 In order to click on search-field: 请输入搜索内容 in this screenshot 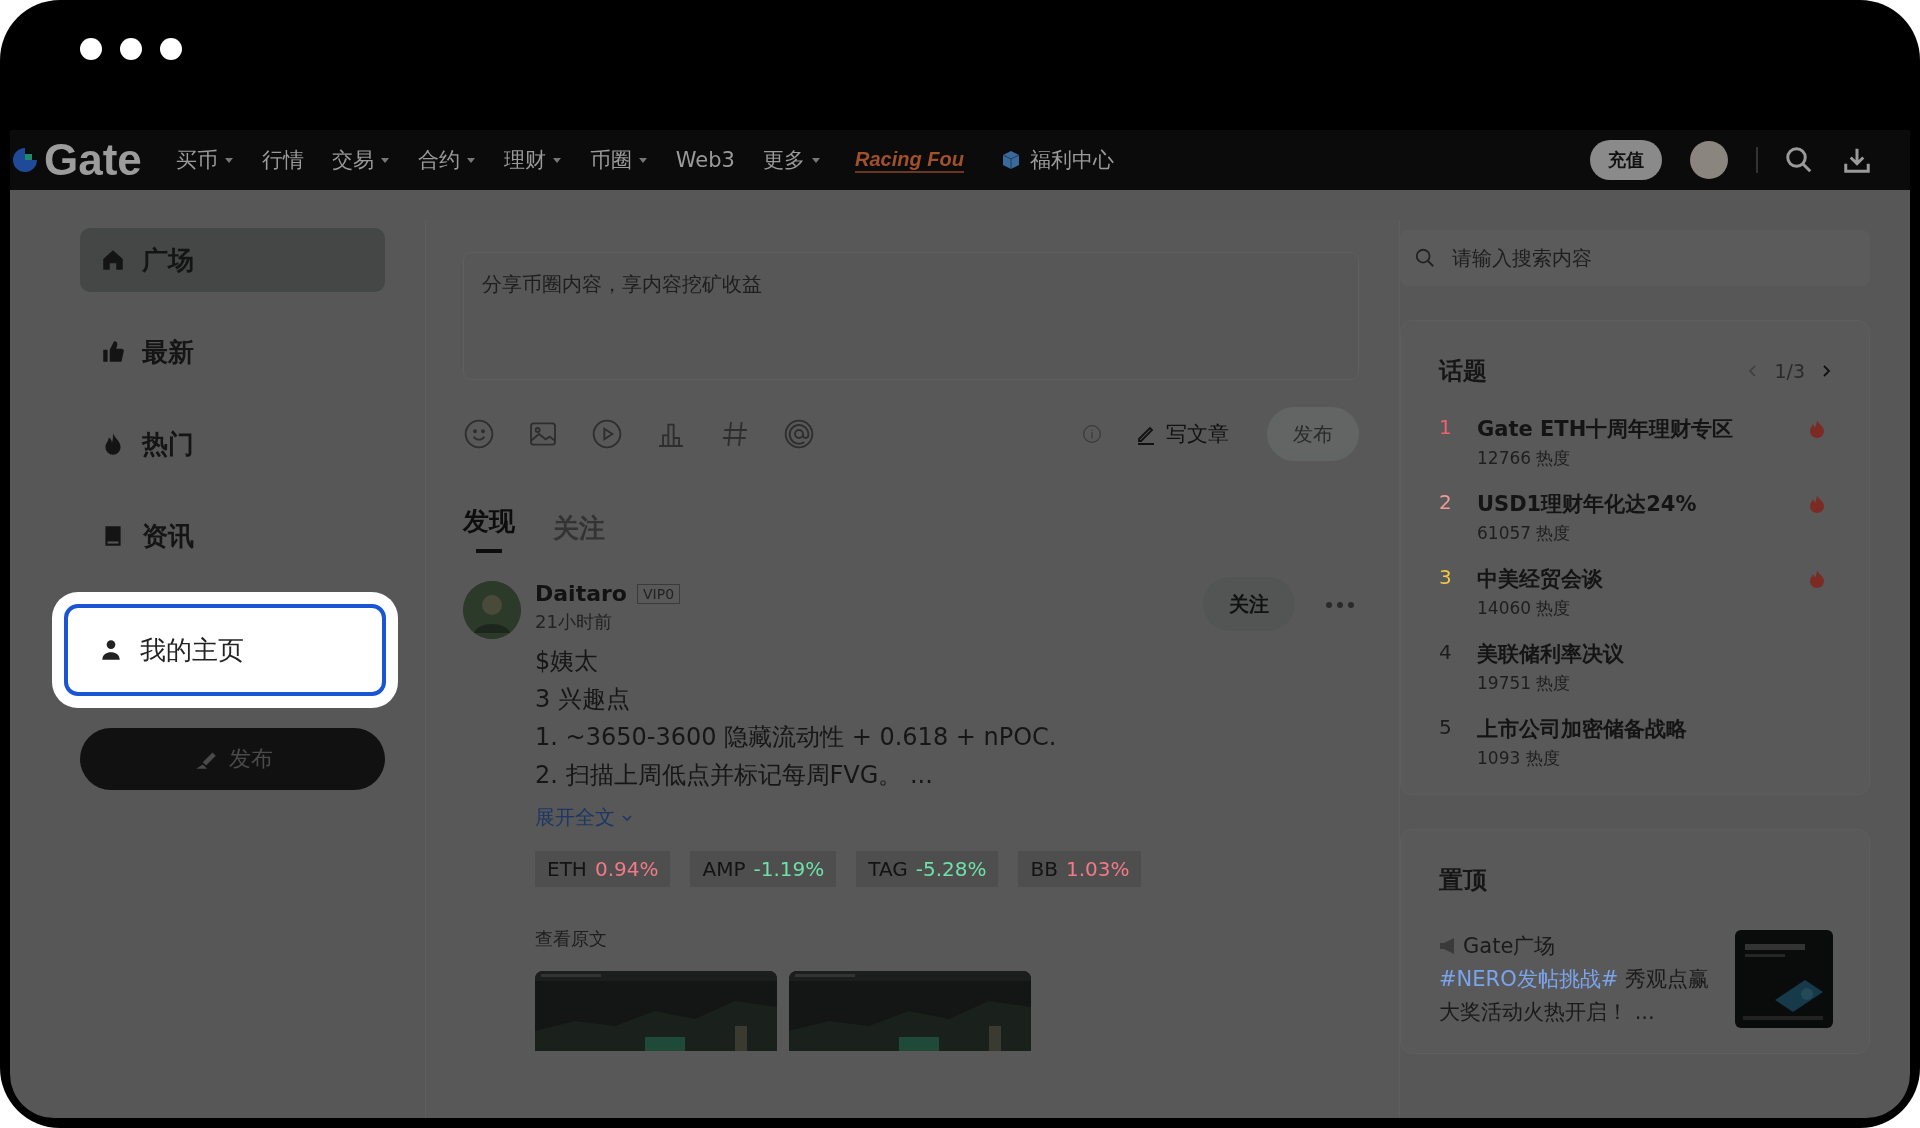, I will do `click(1635, 258)`.